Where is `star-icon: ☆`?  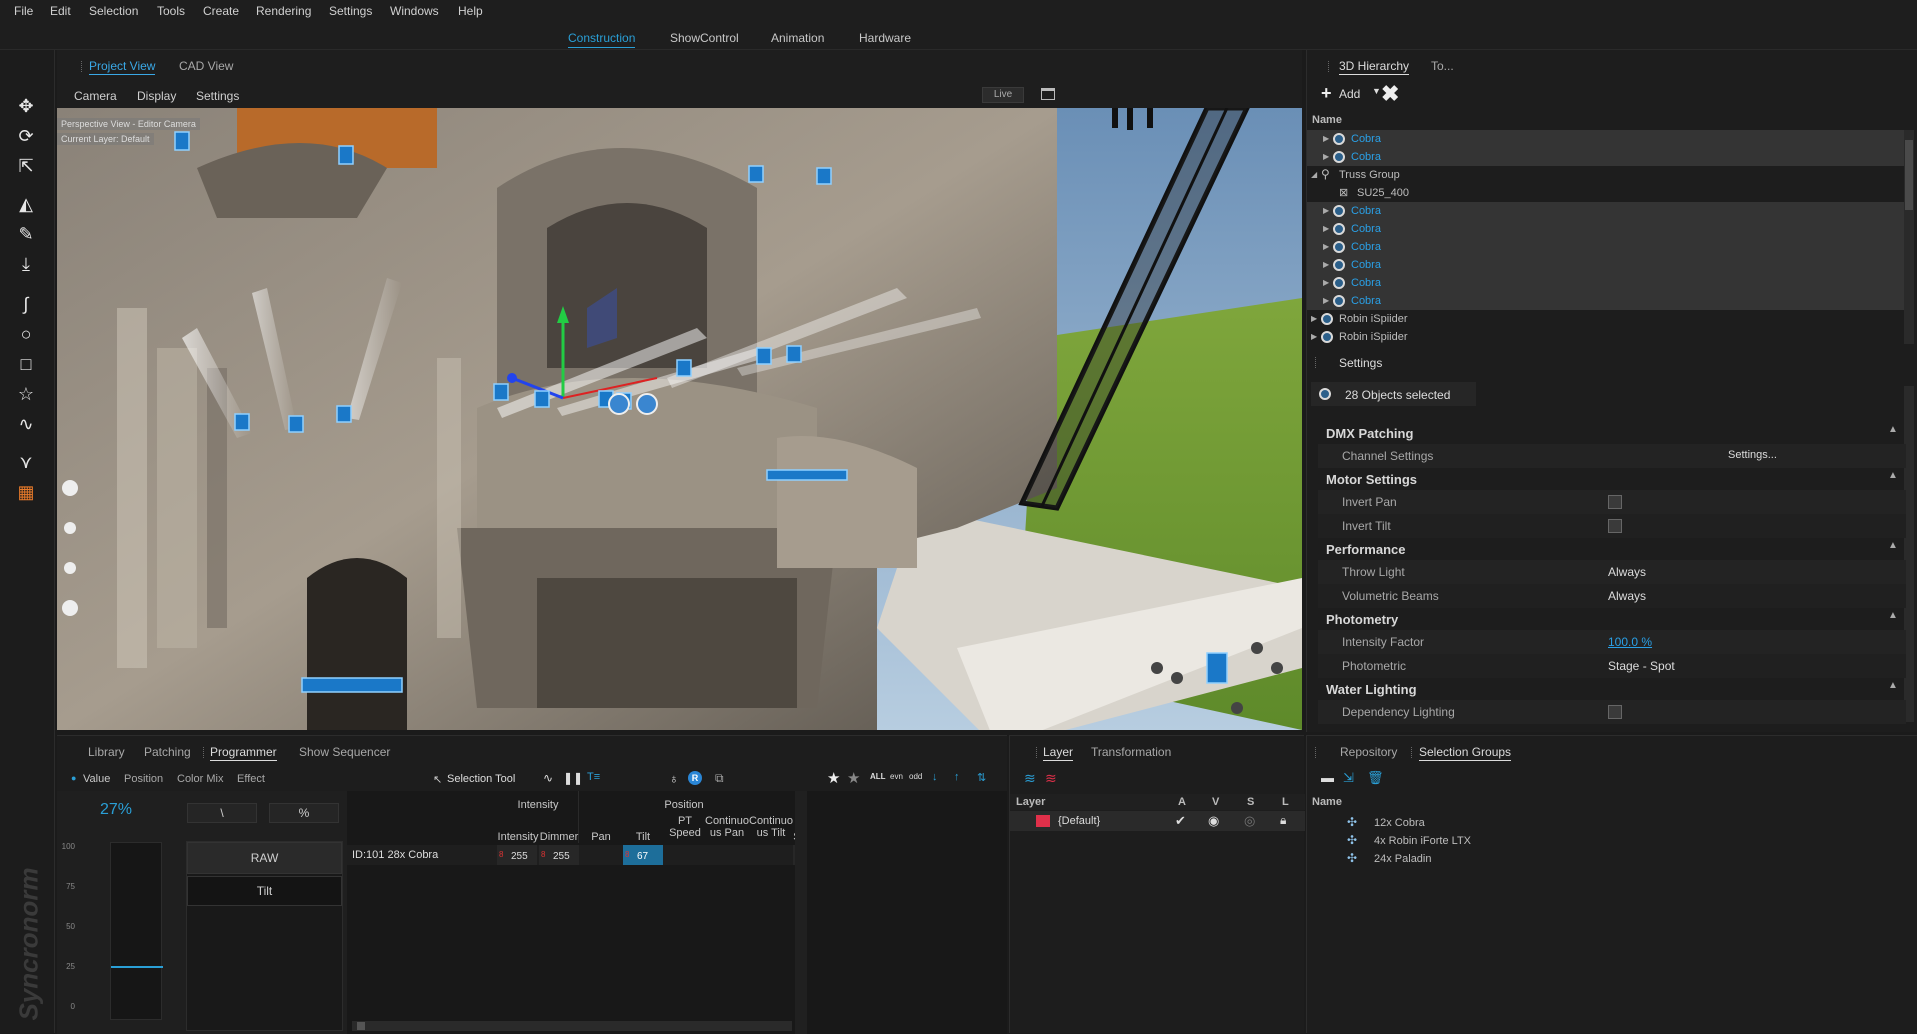
star-icon: ☆ is located at coordinates (26, 394).